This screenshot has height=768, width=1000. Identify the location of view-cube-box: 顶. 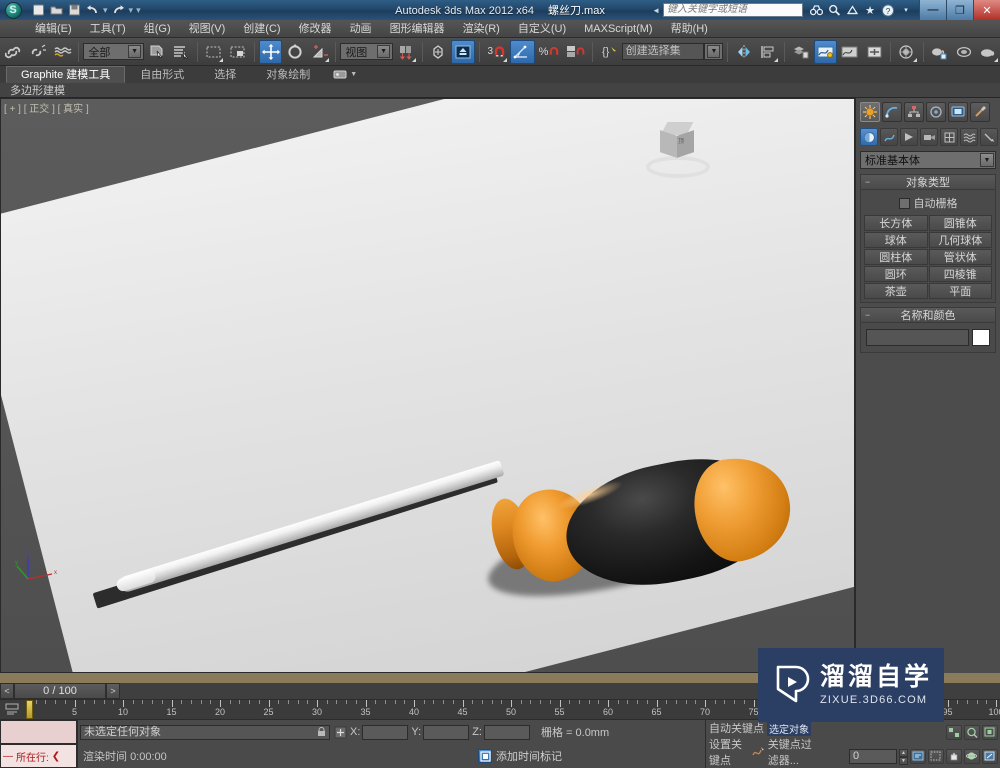
(678, 140).